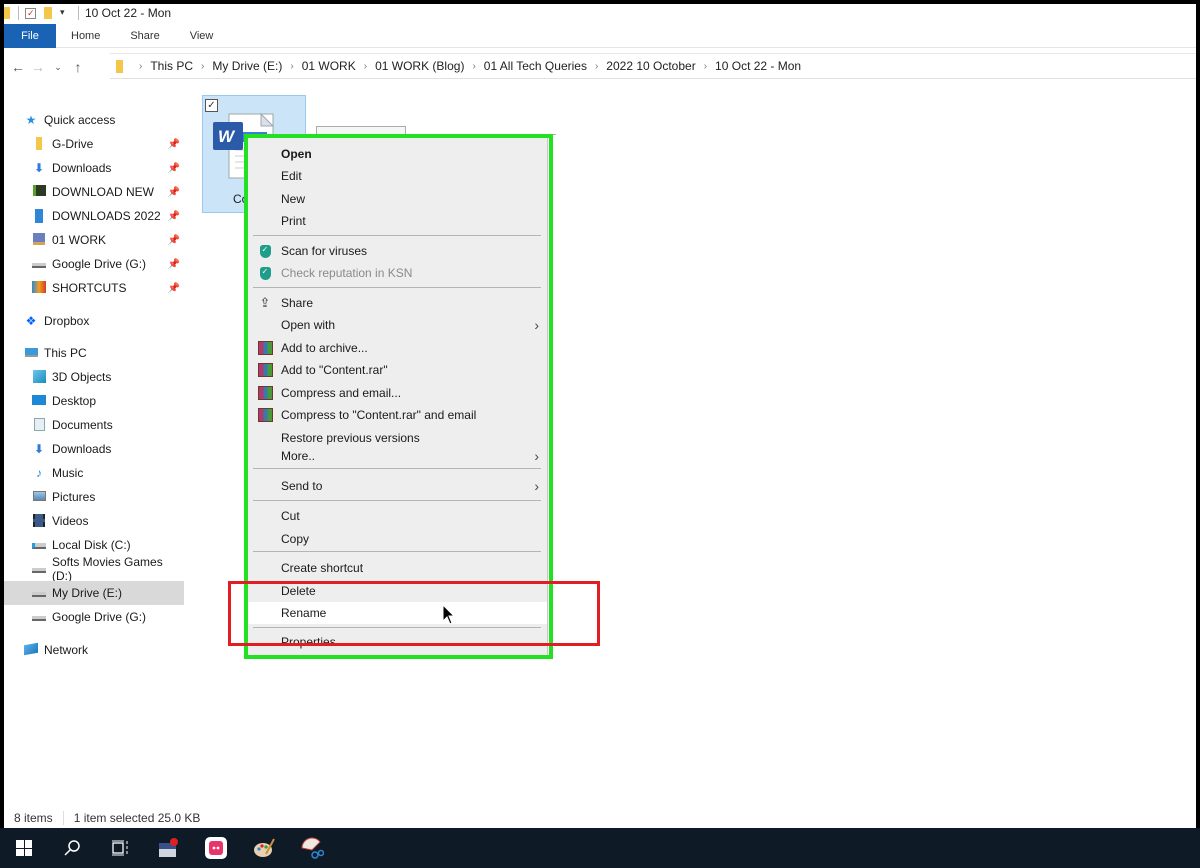  I want to click on tab-share: Share, so click(144, 36).